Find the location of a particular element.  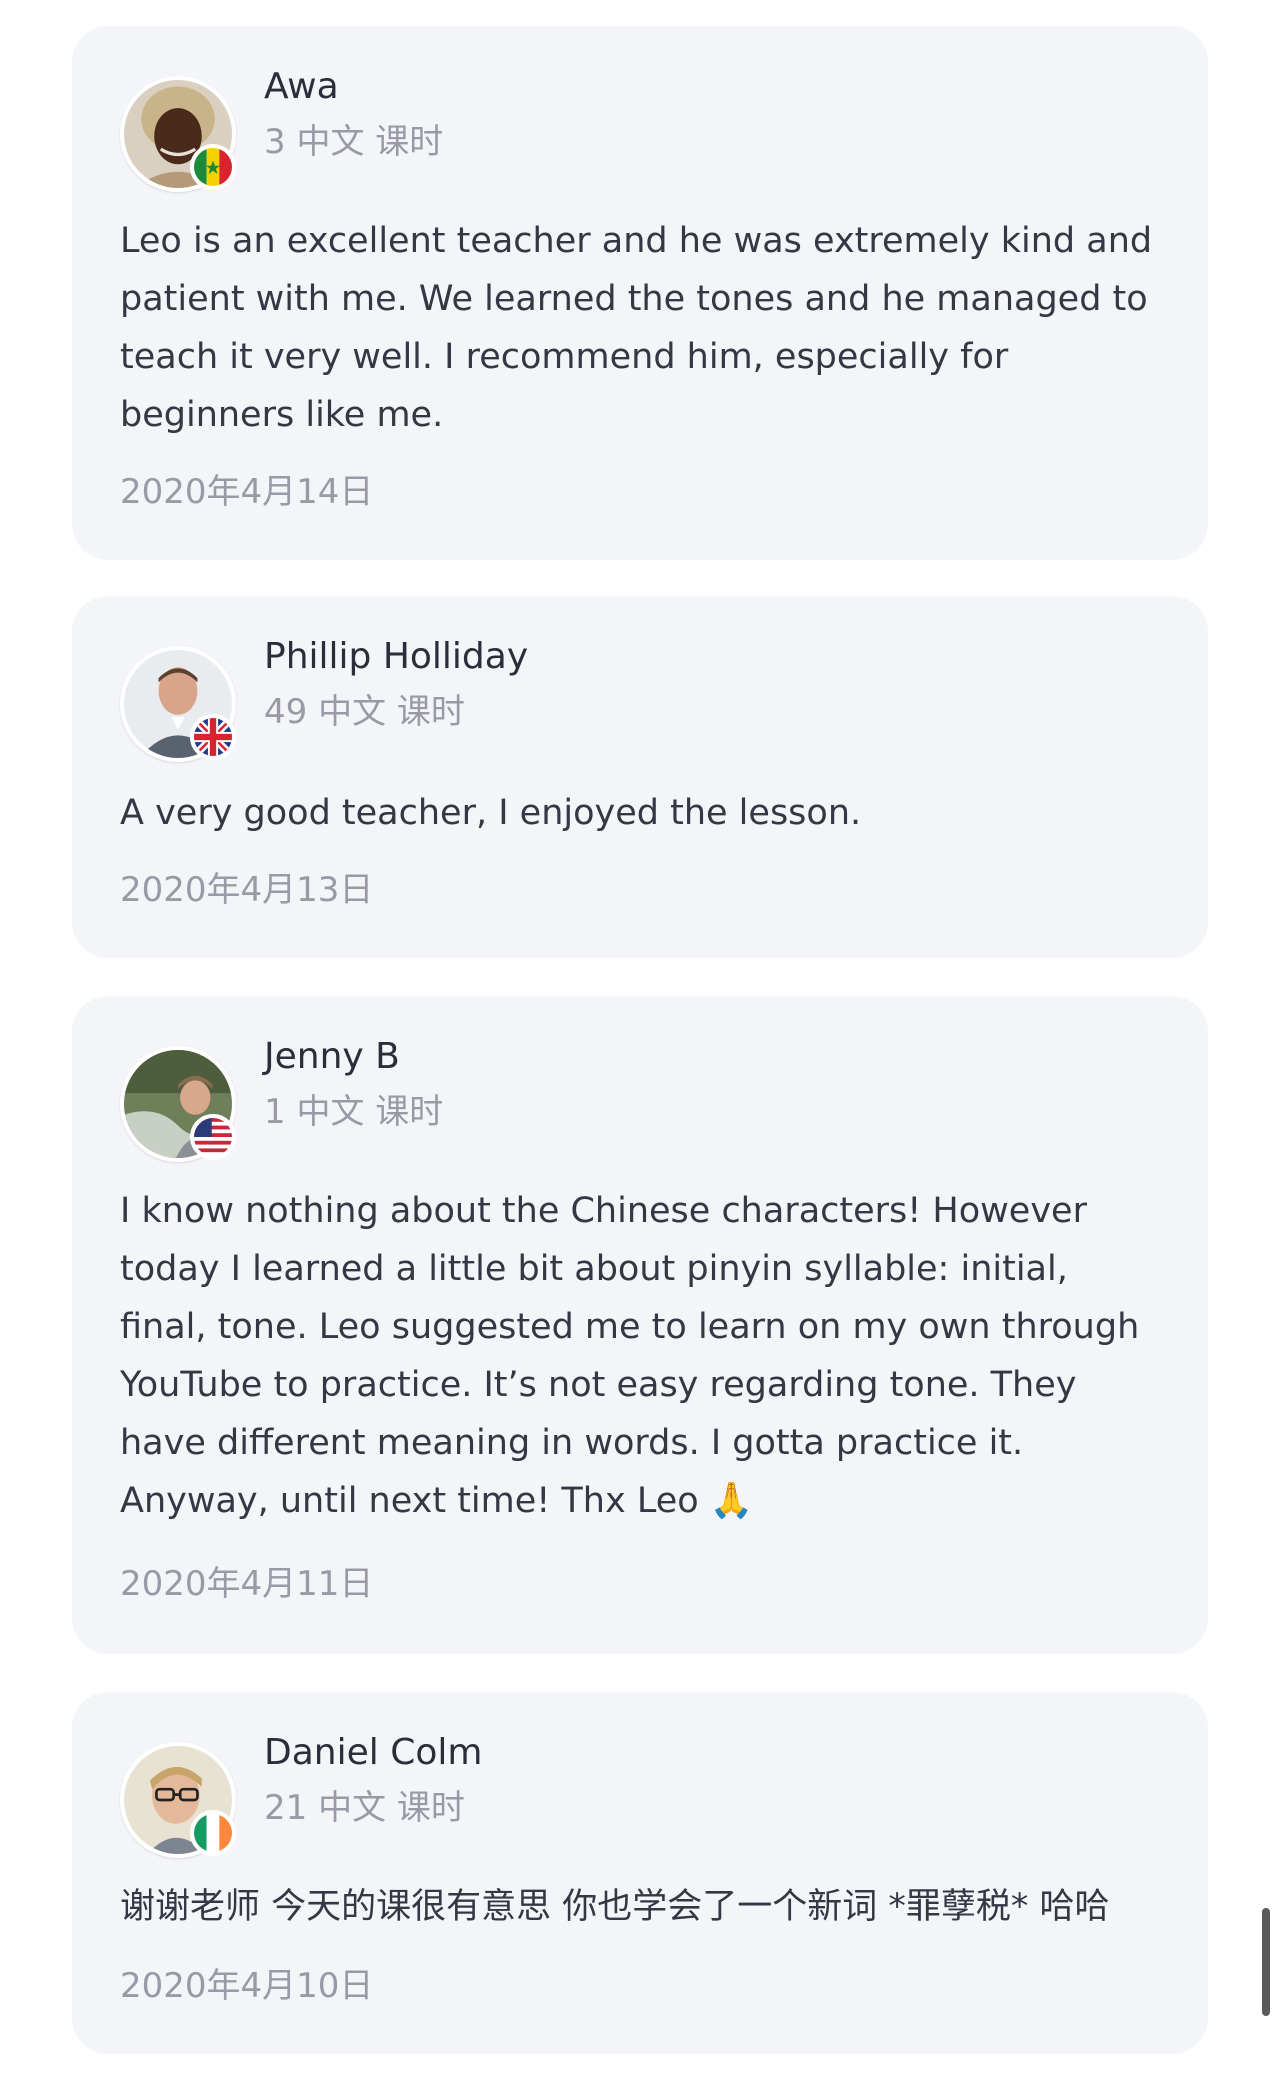

lesson-count: 3 中文 课时 is located at coordinates (354, 142).